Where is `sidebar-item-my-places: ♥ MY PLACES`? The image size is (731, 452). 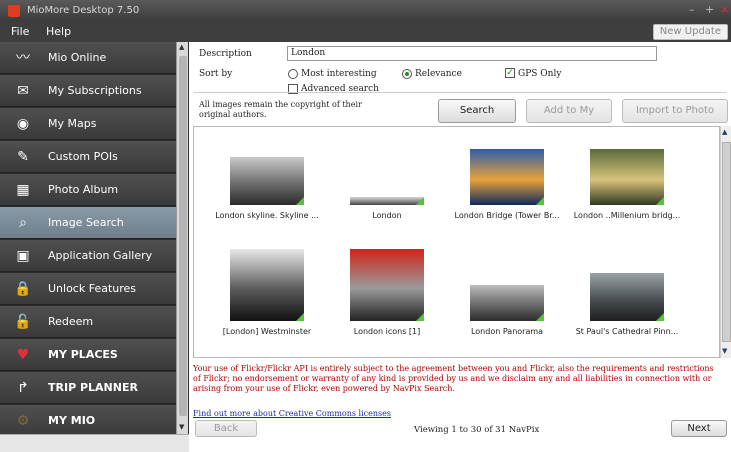 sidebar-item-my-places: ♥ MY PLACES is located at coordinates (88, 355).